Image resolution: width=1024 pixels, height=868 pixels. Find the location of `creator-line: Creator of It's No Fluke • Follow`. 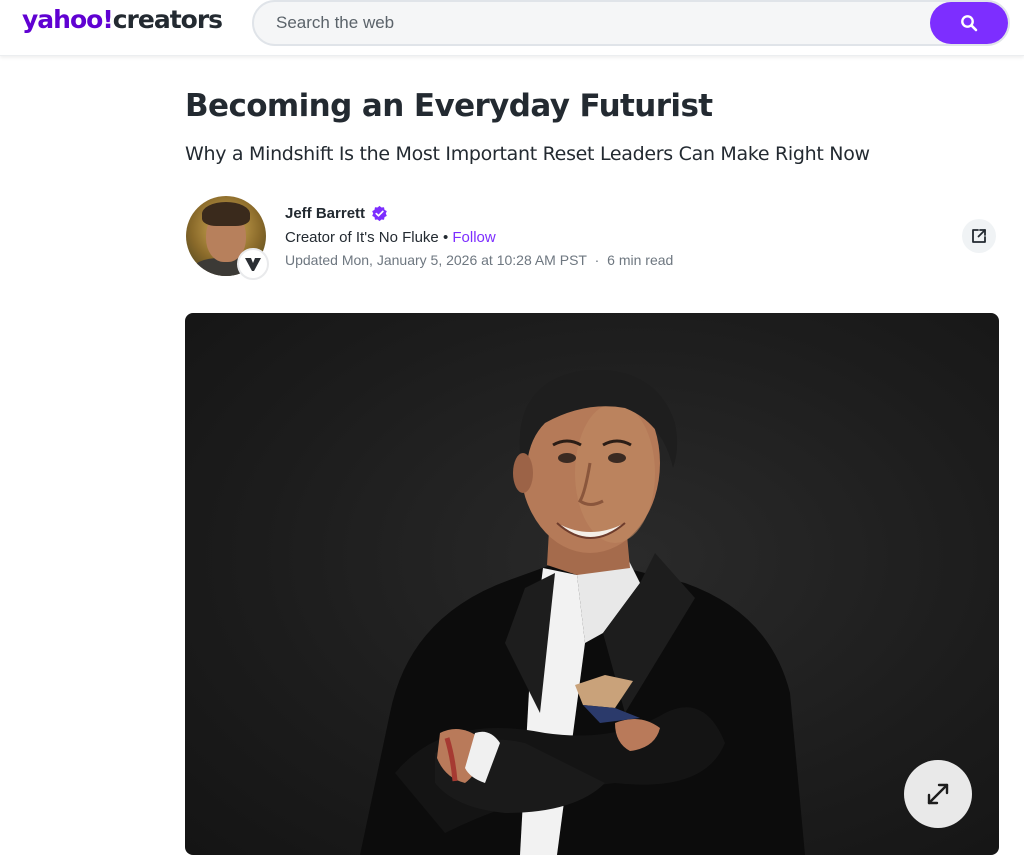

creator-line: Creator of It's No Fluke • Follow is located at coordinates (390, 237).